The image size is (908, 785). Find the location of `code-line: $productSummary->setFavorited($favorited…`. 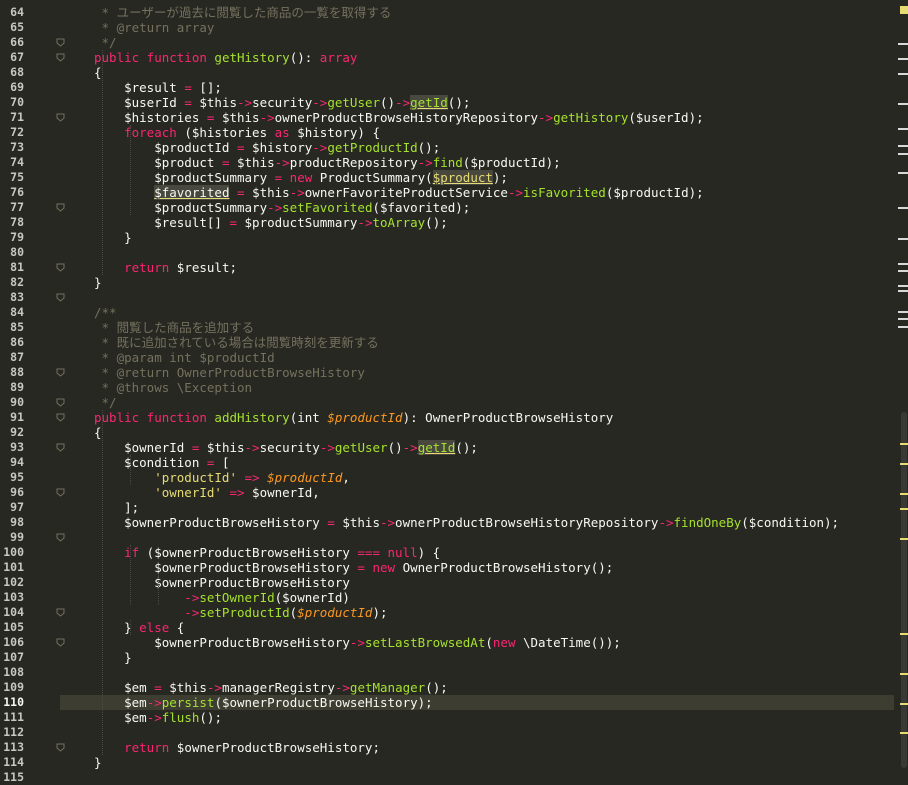

code-line: $productSummary->setFavorited($favorited… is located at coordinates (282, 207).